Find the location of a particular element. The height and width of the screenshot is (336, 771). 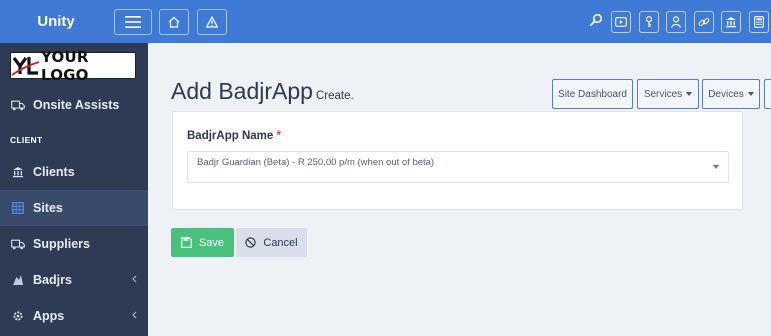

cancel-button: Cancel is located at coordinates (271, 242).